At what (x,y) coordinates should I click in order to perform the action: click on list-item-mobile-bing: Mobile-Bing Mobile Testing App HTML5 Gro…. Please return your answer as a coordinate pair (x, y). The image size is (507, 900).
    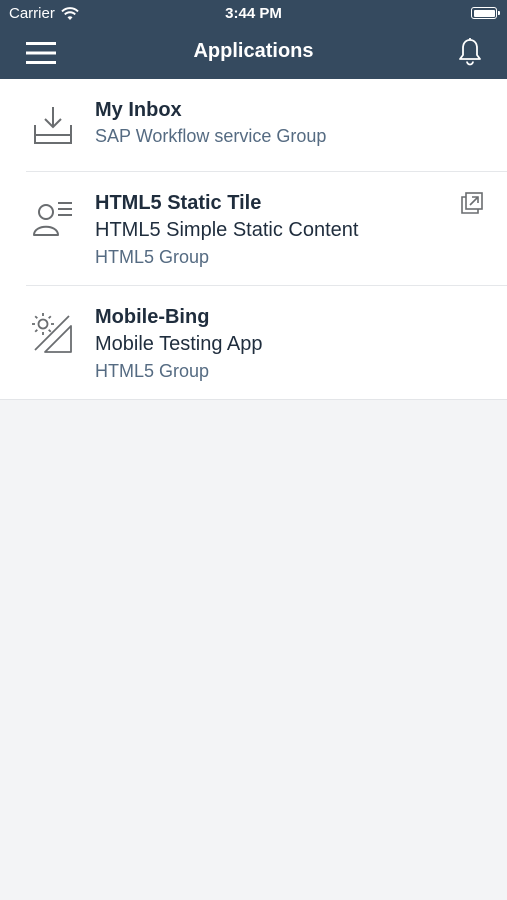
    Looking at the image, I should click on (253, 342).